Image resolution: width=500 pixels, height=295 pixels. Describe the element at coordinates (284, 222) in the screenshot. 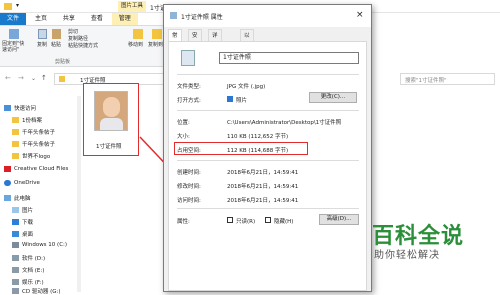

I see `hidden-label: 隐藏(H)` at that location.